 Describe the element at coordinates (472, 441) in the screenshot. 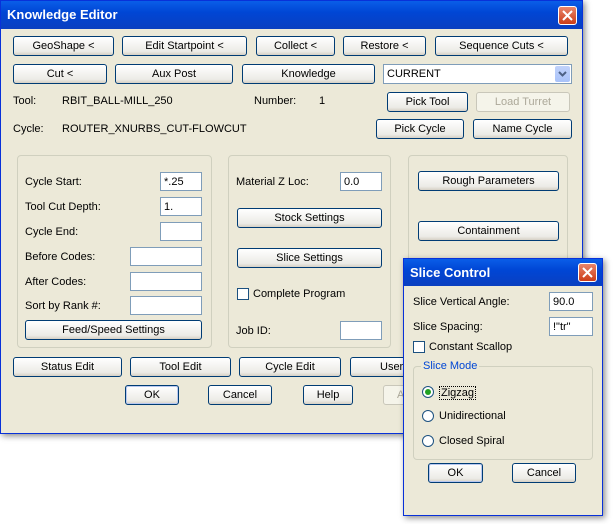

I see `closed-spiral-label: Closed Spiral` at that location.